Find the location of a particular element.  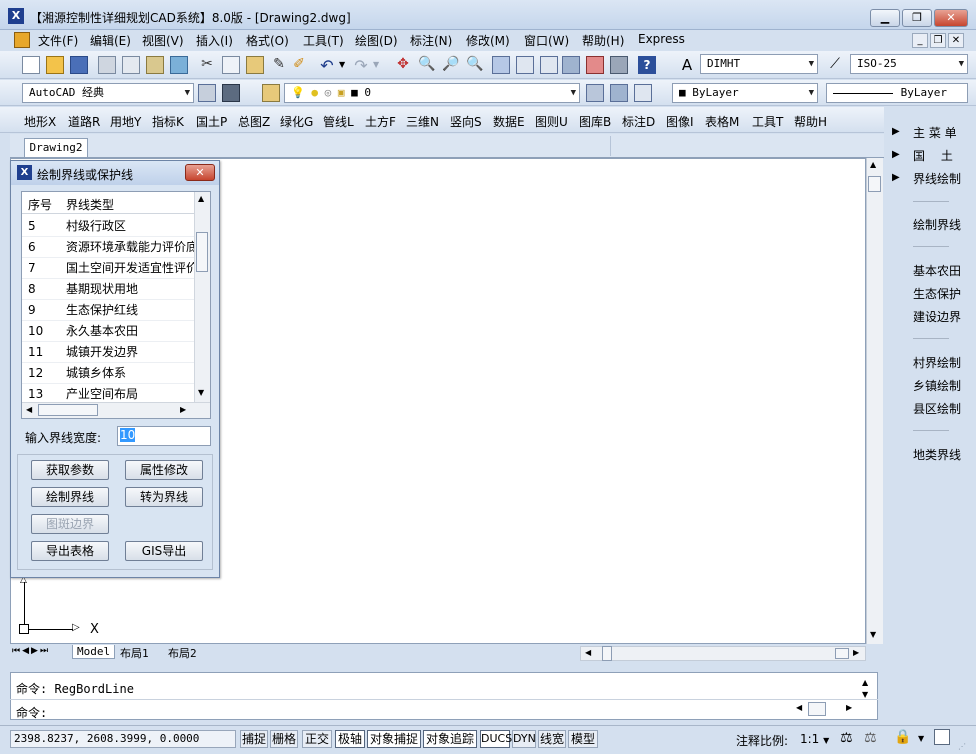

annotation-scale-value: 1:1 ▼ is located at coordinates (814, 739).